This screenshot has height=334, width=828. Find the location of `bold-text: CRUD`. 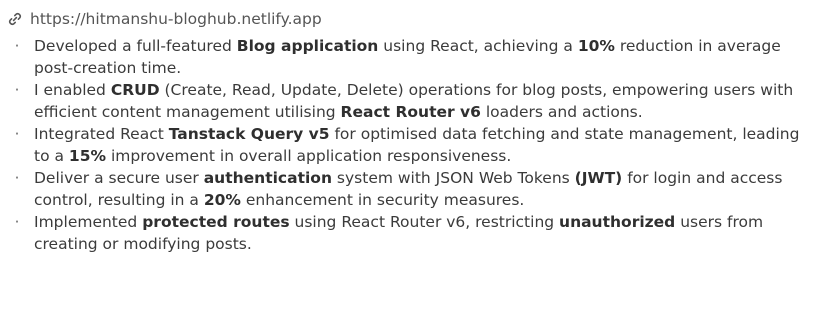

bold-text: CRUD is located at coordinates (135, 90).